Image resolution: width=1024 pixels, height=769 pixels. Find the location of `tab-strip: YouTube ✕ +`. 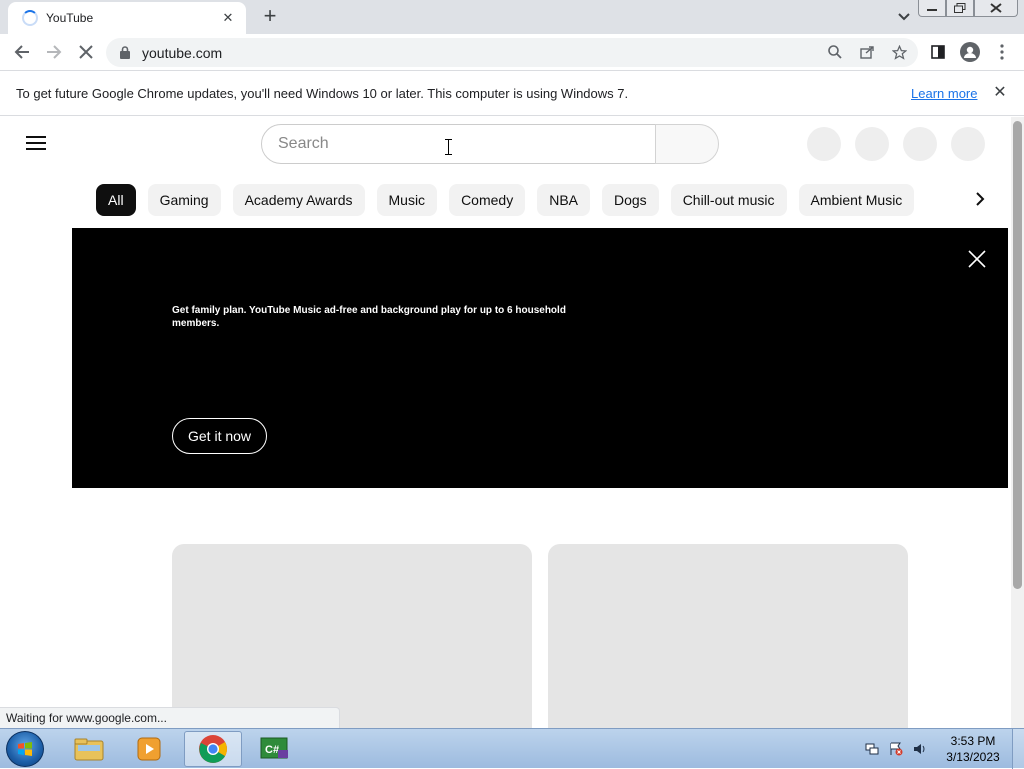

tab-strip: YouTube ✕ + is located at coordinates (512, 17).